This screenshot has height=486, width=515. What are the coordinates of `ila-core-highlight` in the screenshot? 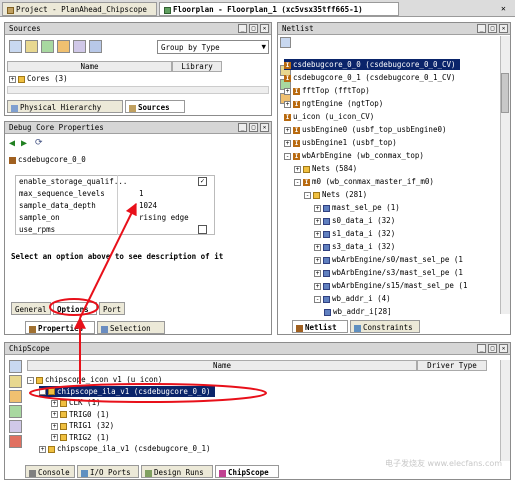 It's located at (148, 393).